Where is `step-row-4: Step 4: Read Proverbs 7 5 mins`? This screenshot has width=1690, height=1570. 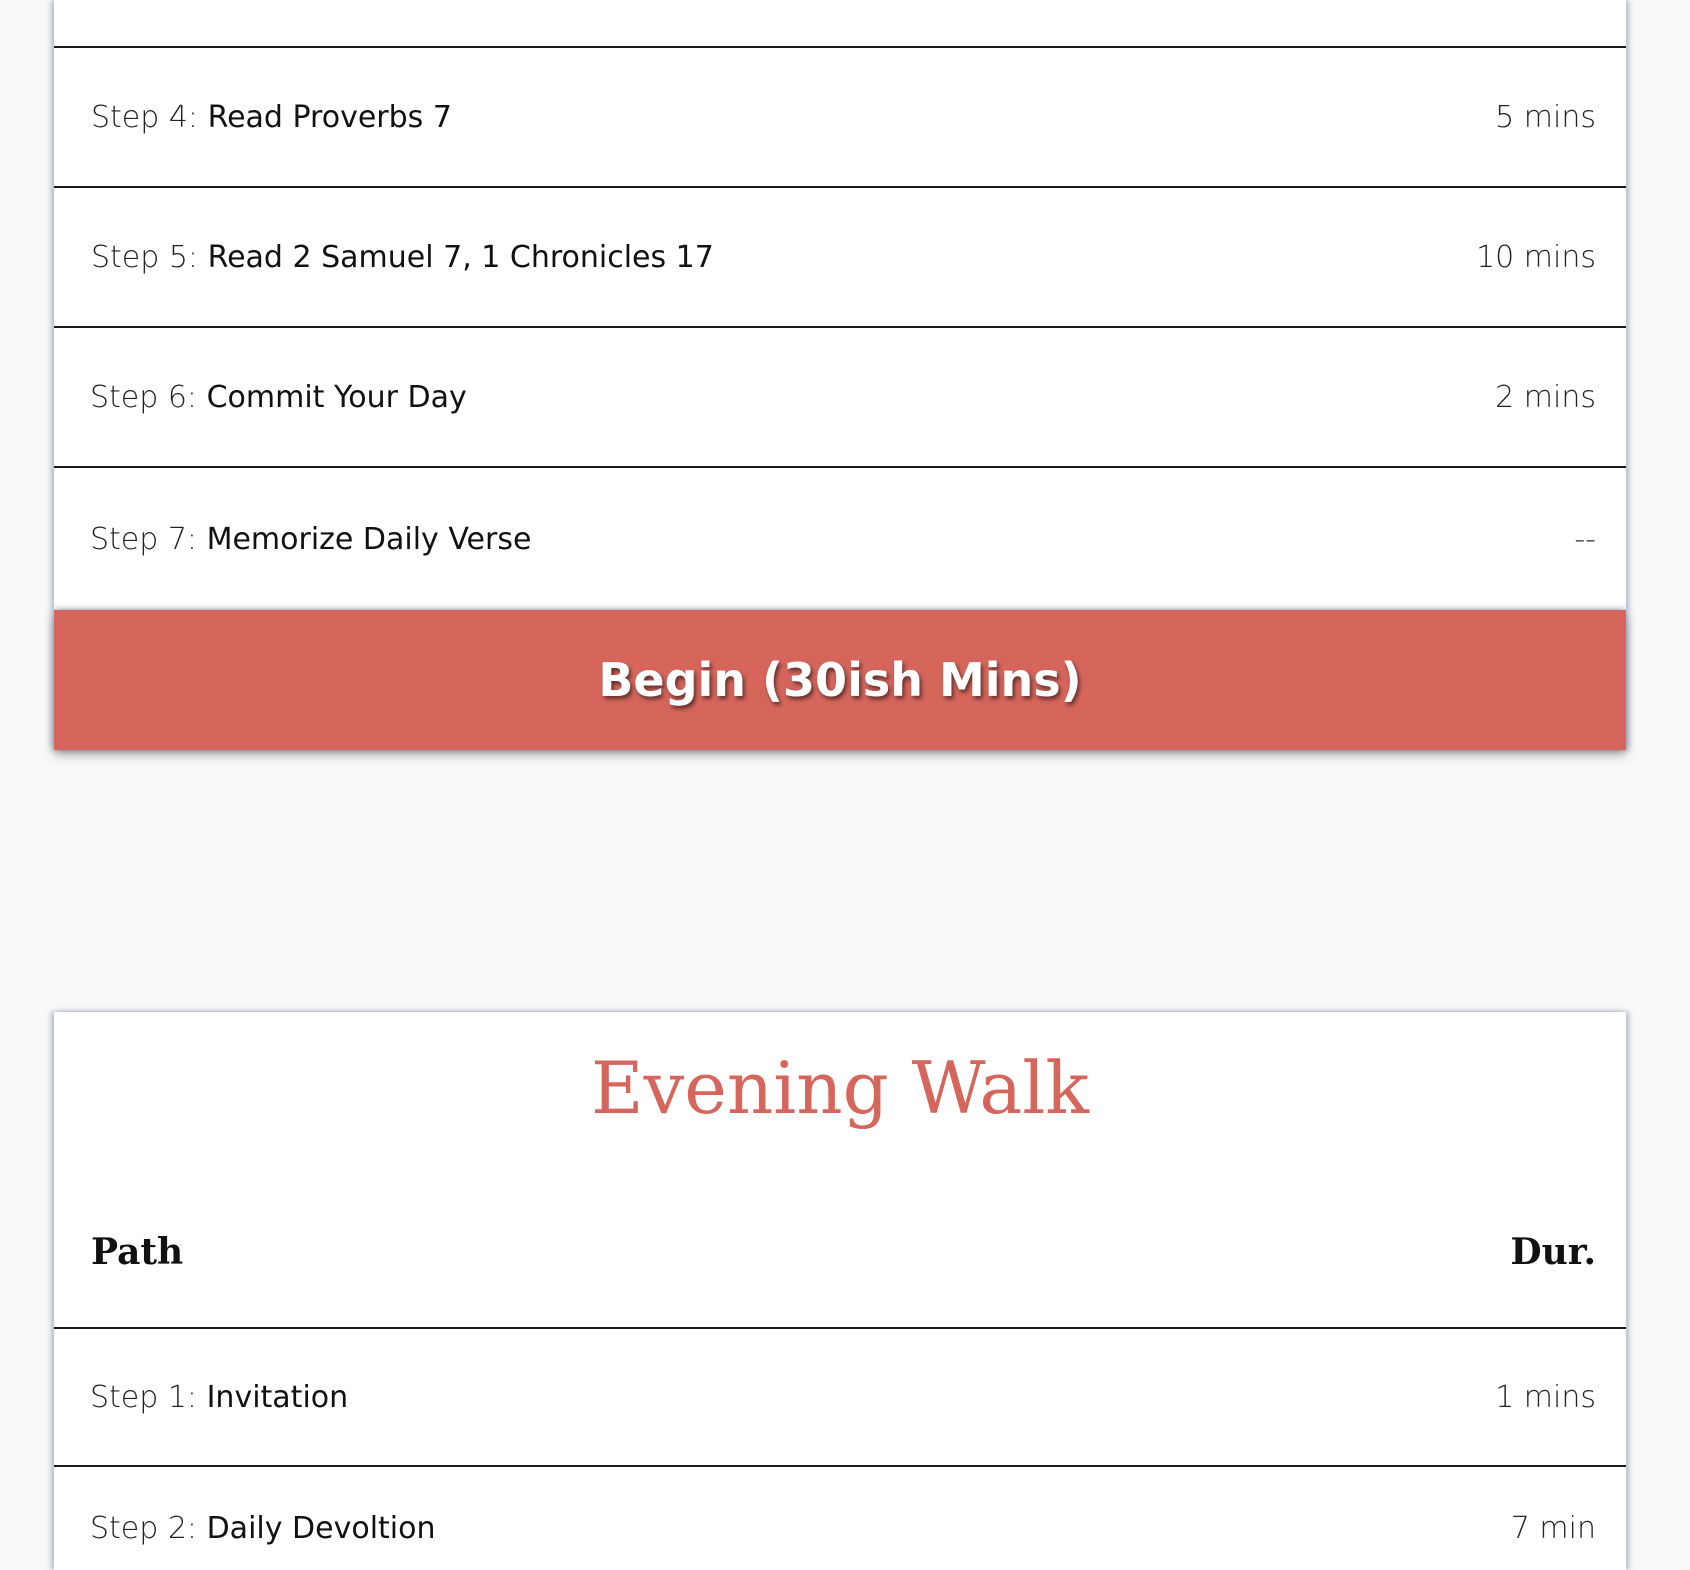 step-row-4: Step 4: Read Proverbs 7 5 mins is located at coordinates (840, 118).